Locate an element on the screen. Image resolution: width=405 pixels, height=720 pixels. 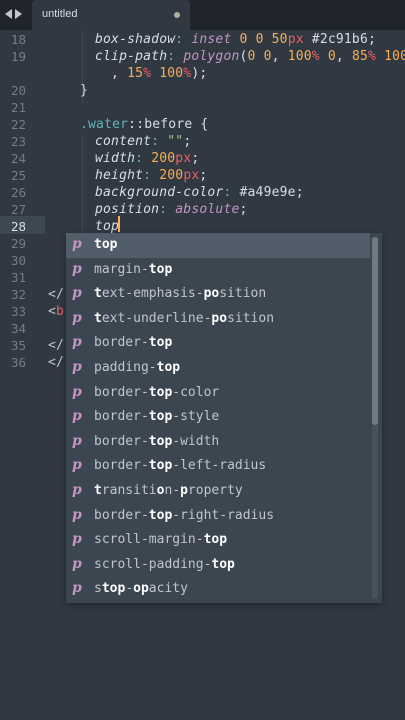
autocomplete-item: p border-top-color is located at coordinates (218, 393).